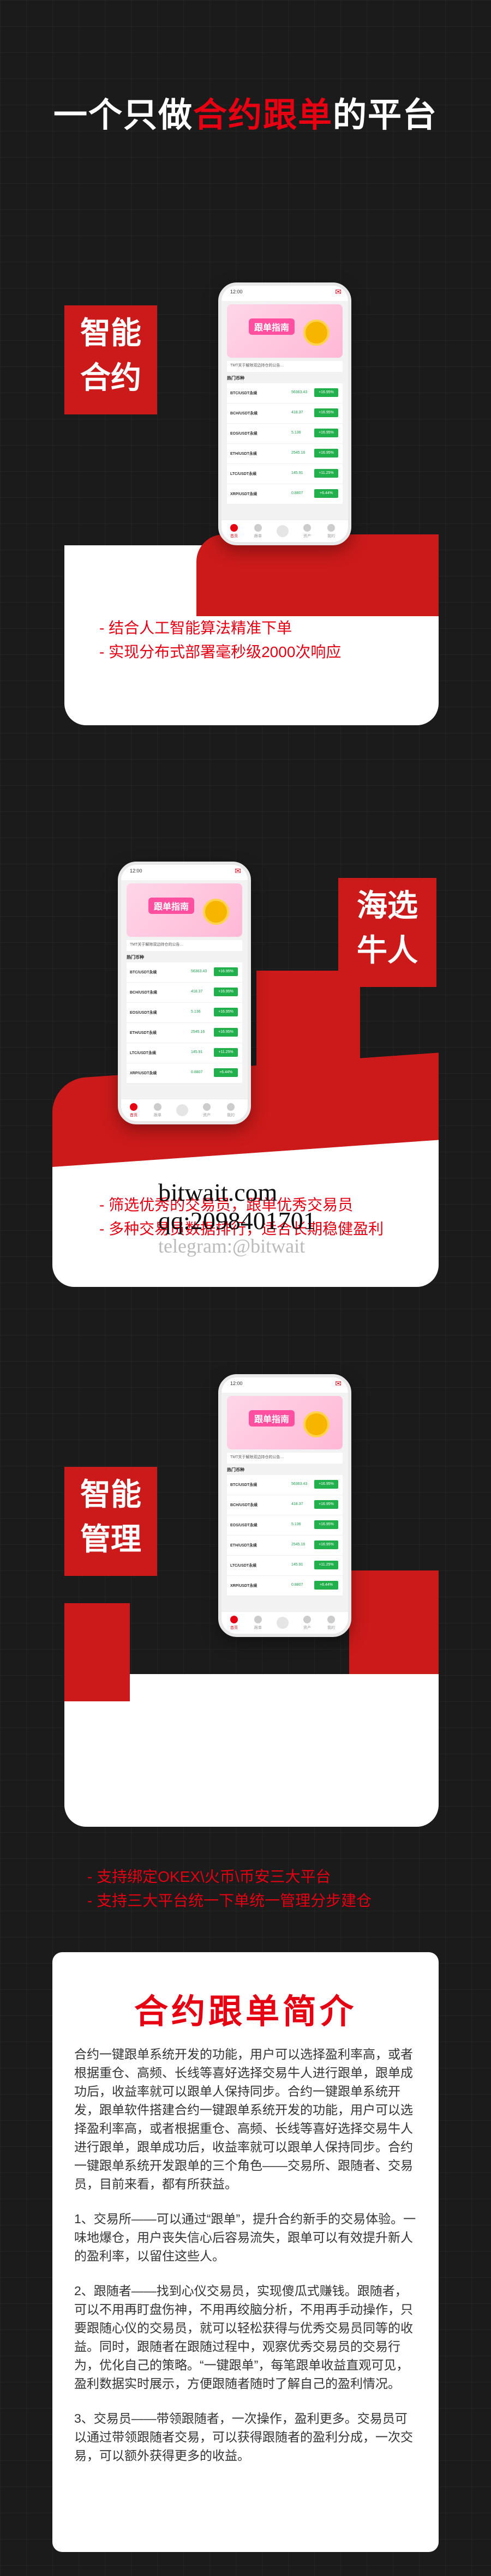 Image resolution: width=491 pixels, height=2576 pixels. Describe the element at coordinates (234, 528) in the screenshot. I see `home-icon` at that location.